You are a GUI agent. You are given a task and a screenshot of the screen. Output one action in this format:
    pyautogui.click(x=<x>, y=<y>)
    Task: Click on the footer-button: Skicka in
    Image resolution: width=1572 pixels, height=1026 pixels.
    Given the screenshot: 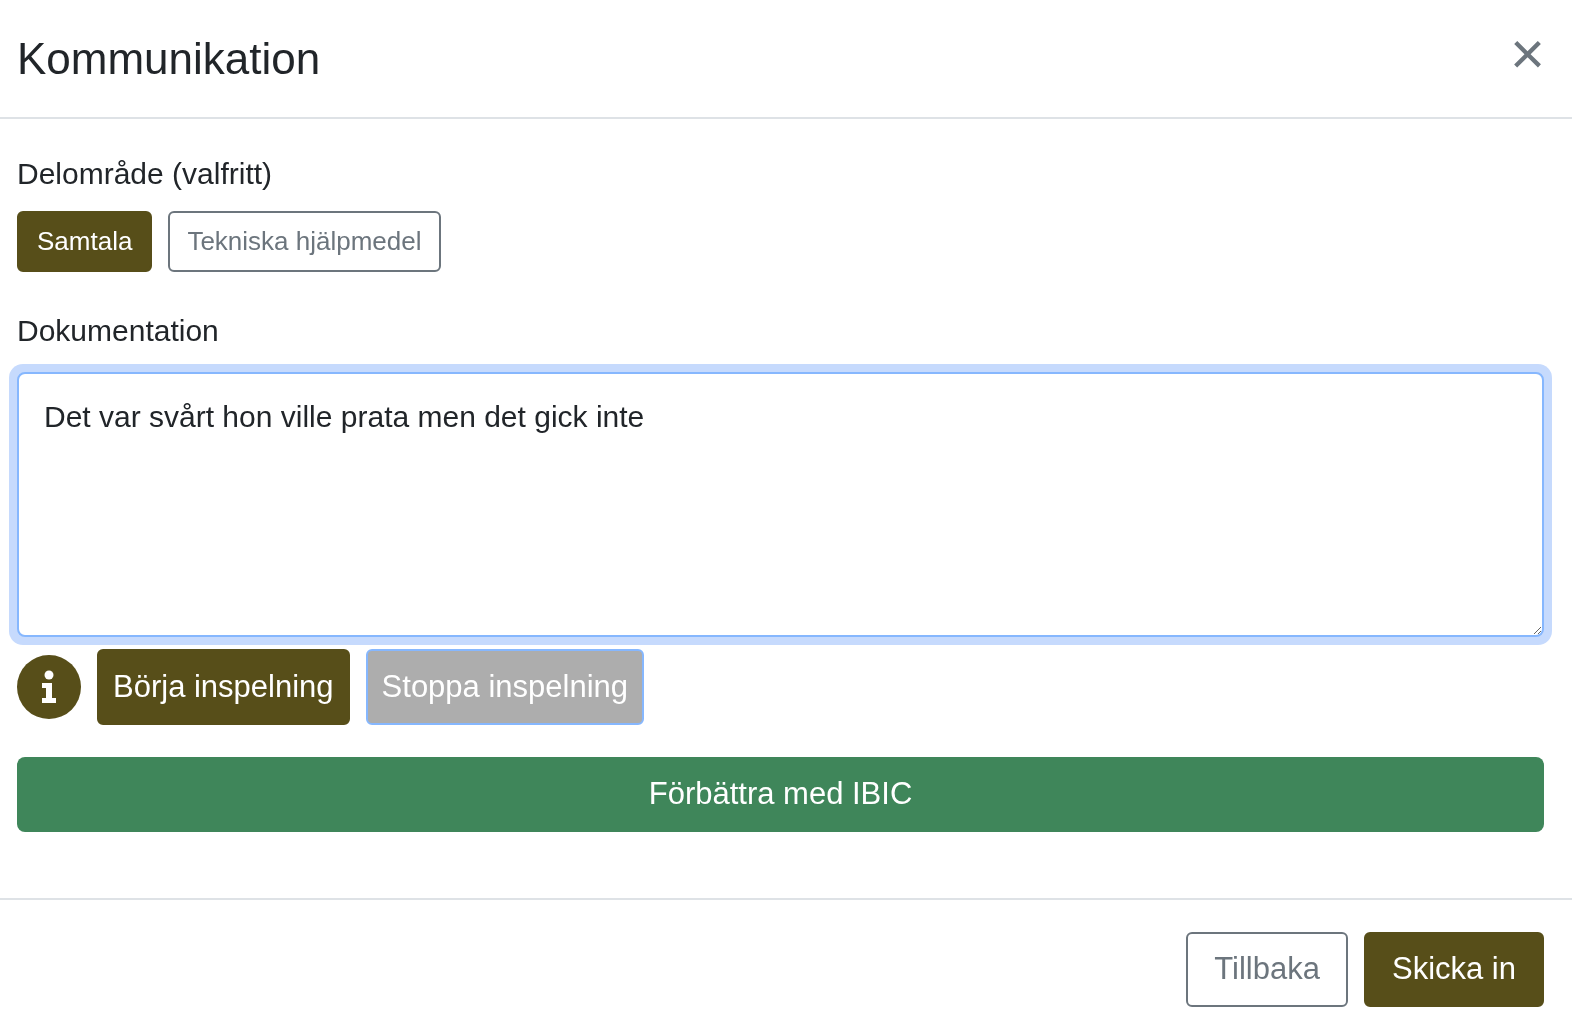 What is the action you would take?
    pyautogui.click(x=1453, y=969)
    